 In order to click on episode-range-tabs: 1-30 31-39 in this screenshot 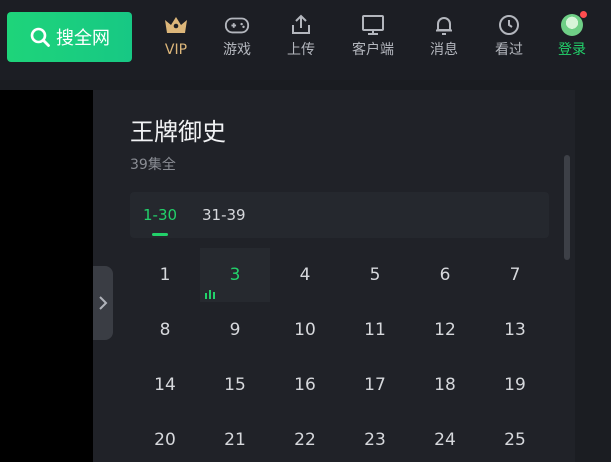, I will do `click(339, 215)`.